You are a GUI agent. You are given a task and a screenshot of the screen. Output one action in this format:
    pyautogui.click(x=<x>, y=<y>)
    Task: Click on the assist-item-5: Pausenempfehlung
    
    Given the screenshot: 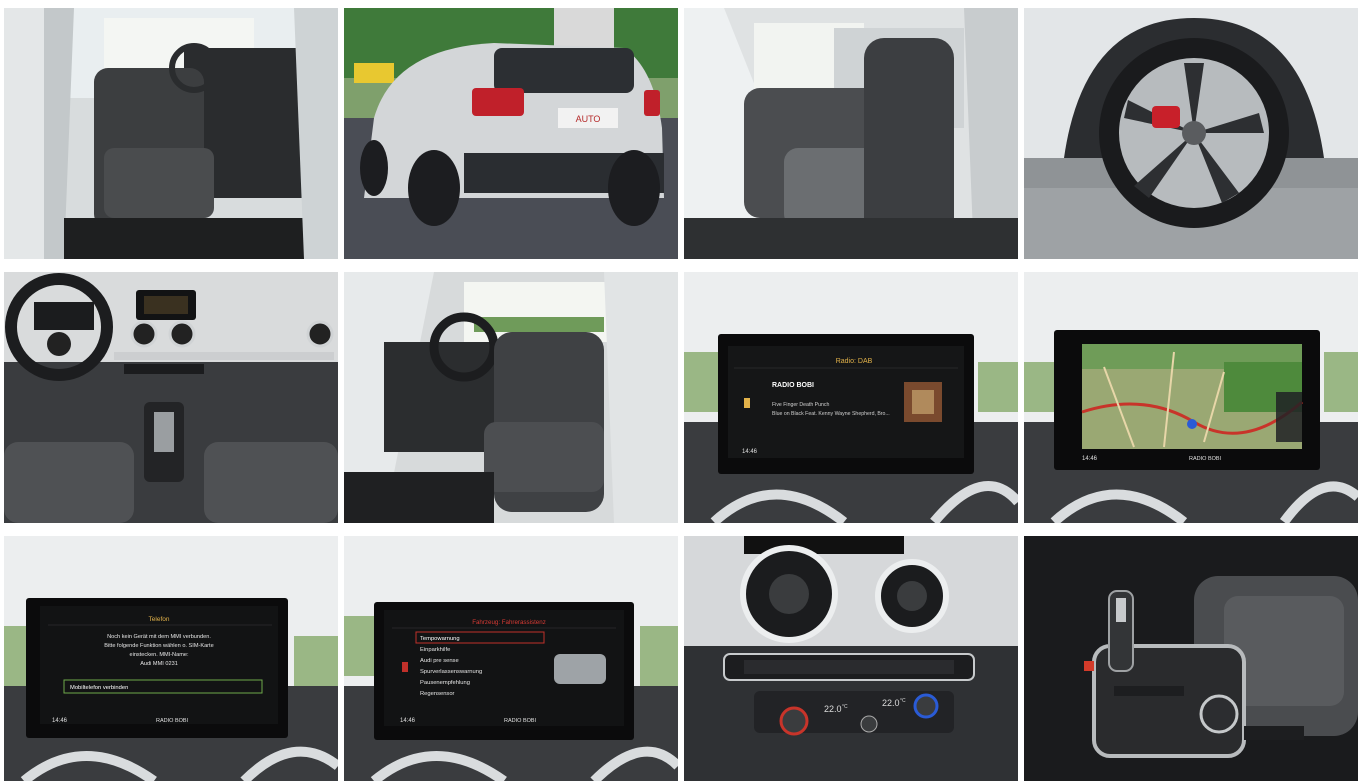 What is the action you would take?
    pyautogui.click(x=445, y=683)
    